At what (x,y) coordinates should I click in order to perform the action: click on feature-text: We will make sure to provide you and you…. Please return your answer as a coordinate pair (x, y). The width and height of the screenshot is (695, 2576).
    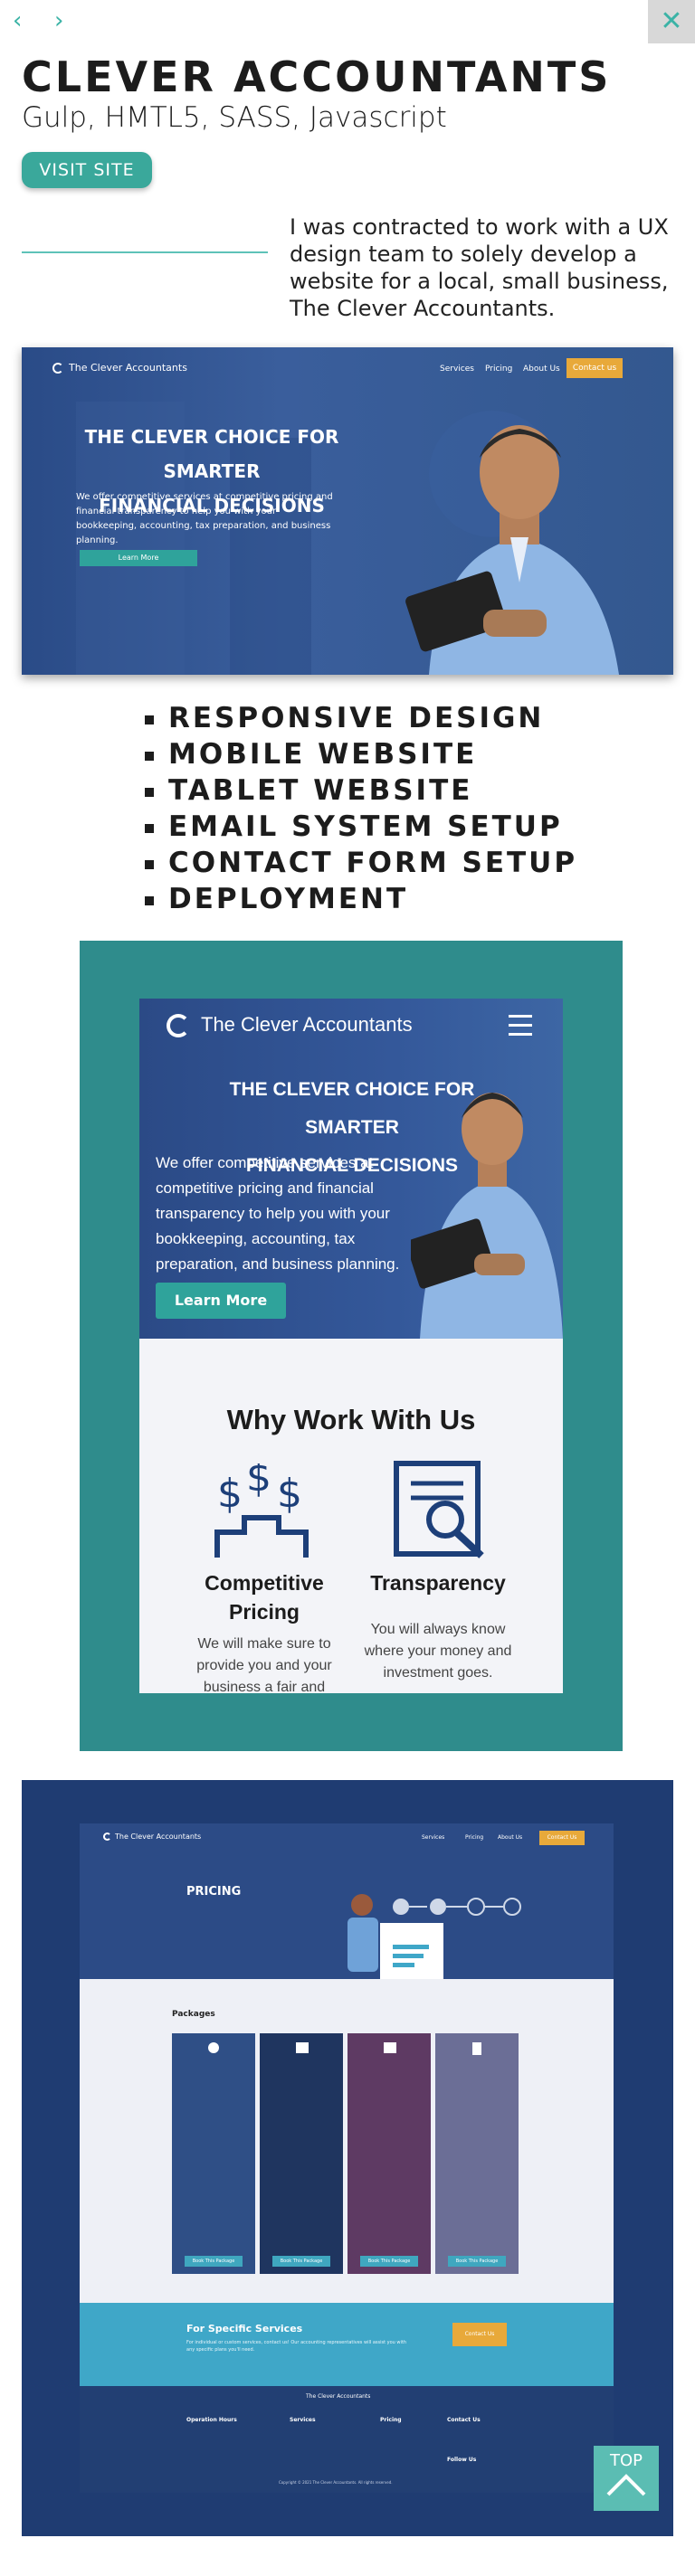
    Looking at the image, I should click on (264, 1664).